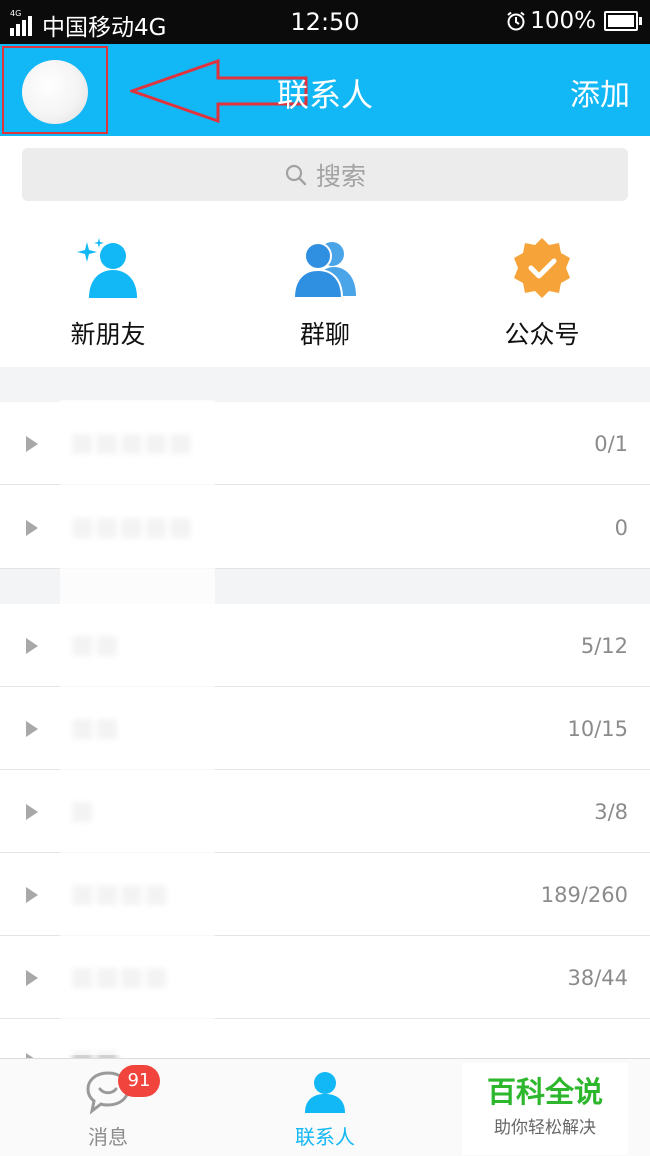 The image size is (650, 1156). I want to click on battery-percent: 100%, so click(563, 21).